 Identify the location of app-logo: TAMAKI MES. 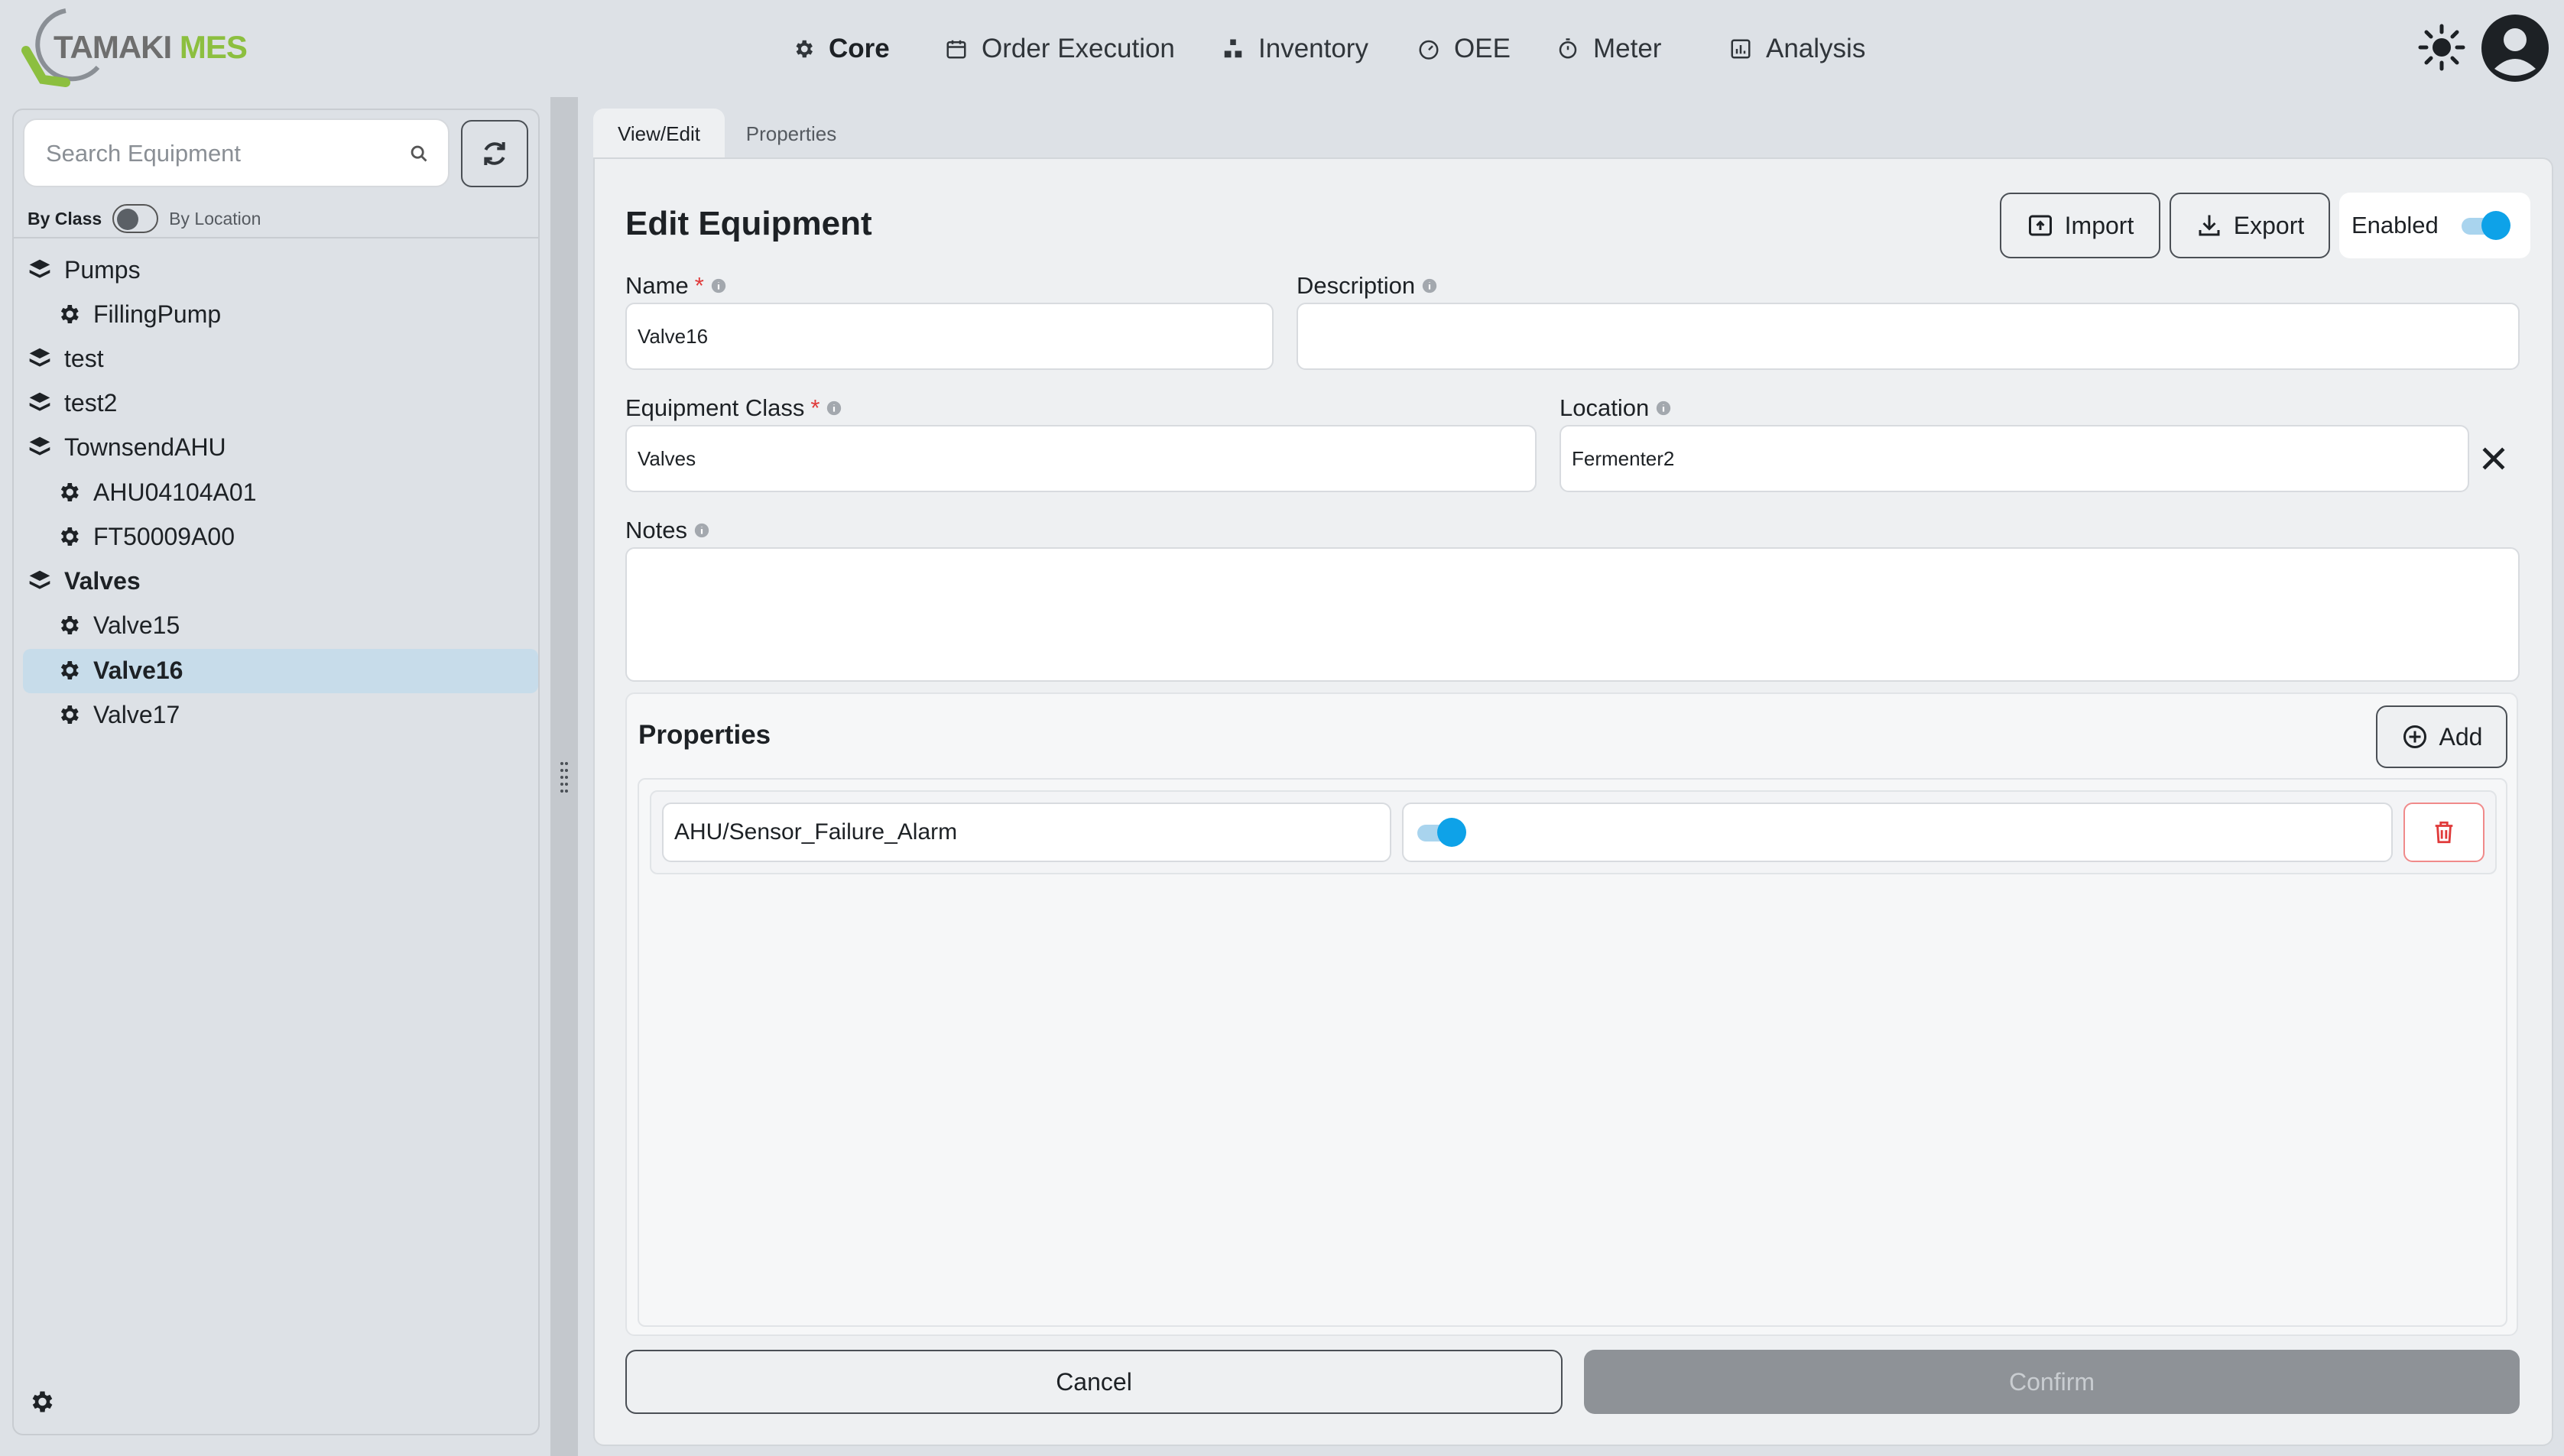
(134, 48).